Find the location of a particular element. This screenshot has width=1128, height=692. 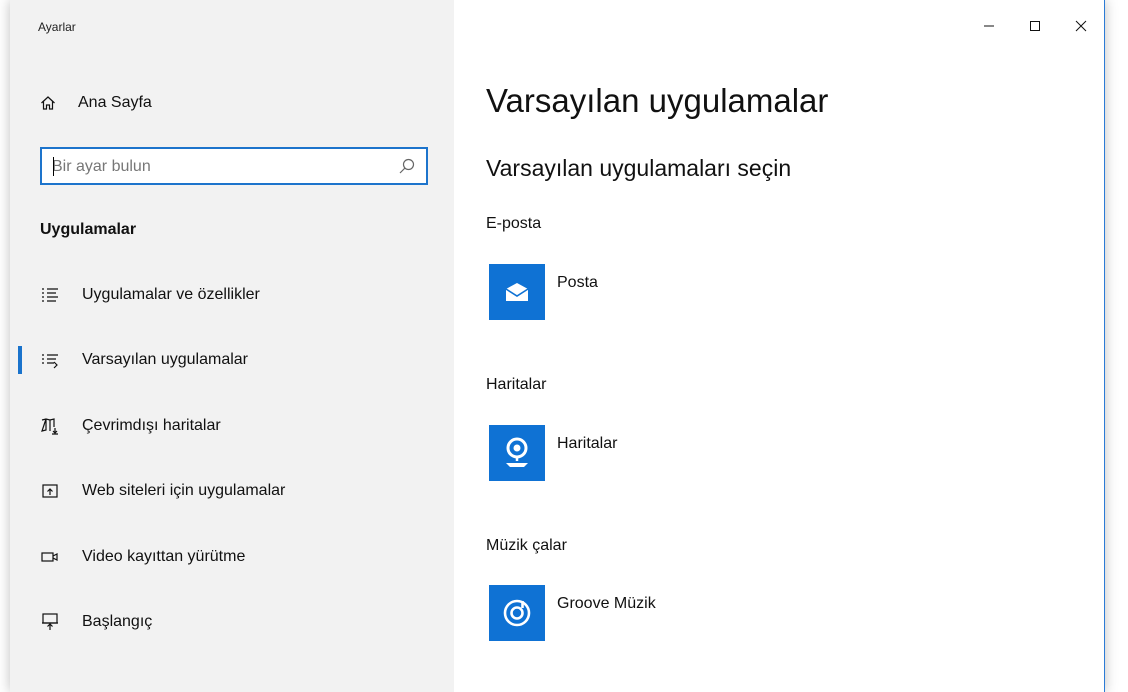

sidebar-item-video-playback: Video kayıttan yürütme is located at coordinates (232, 557).